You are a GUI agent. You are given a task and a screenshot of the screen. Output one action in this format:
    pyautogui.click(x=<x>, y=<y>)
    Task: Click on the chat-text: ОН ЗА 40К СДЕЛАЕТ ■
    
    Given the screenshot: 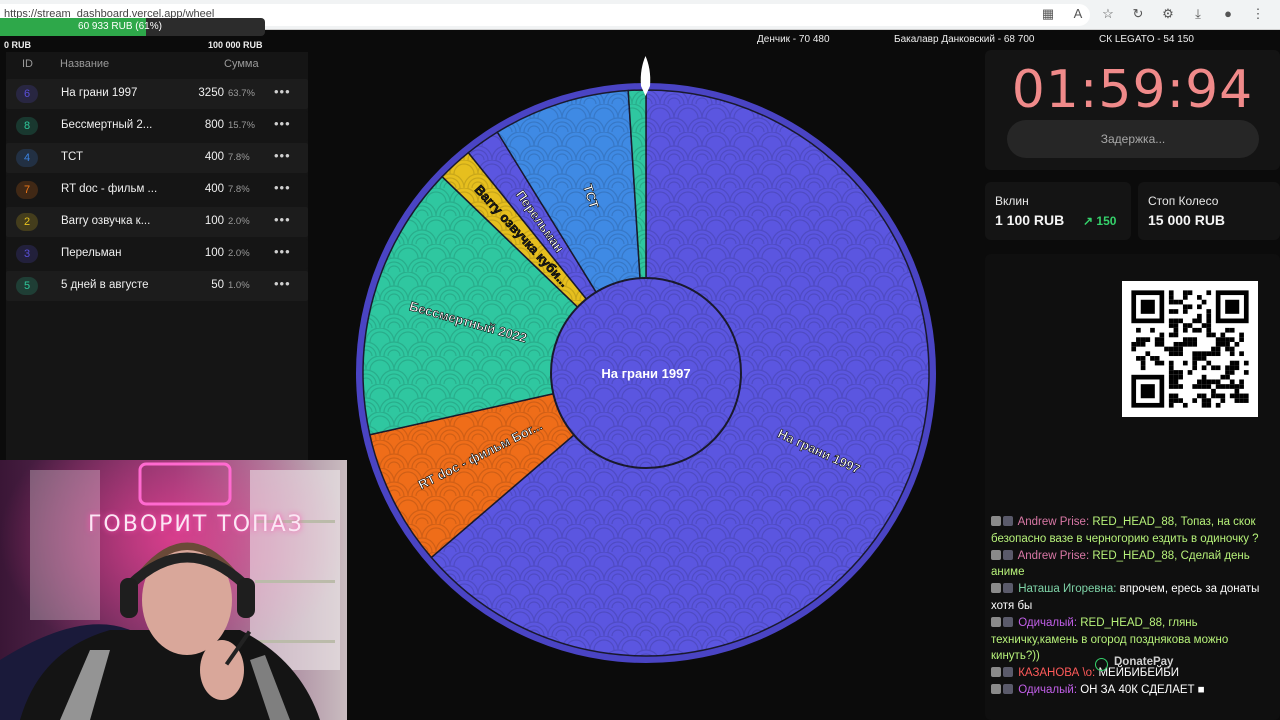 What is the action you would take?
    pyautogui.click(x=1142, y=689)
    